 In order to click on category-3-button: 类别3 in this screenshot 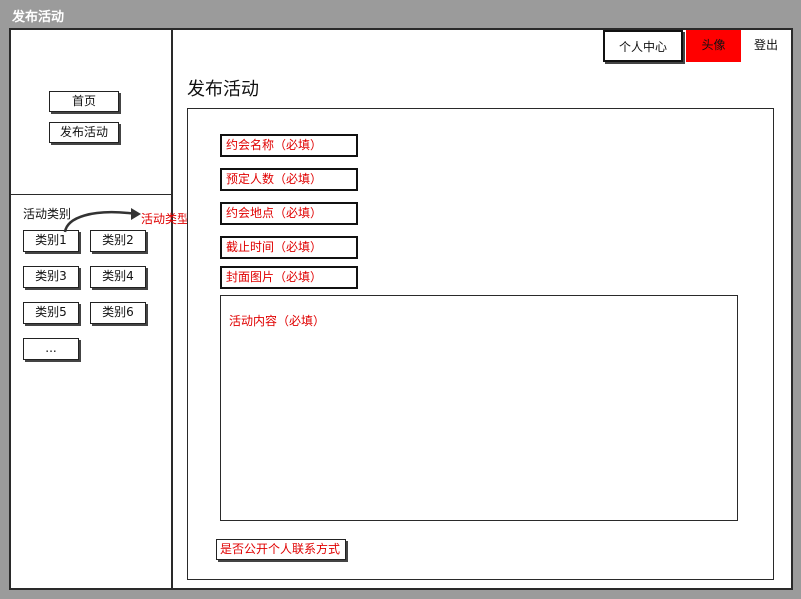, I will do `click(51, 277)`.